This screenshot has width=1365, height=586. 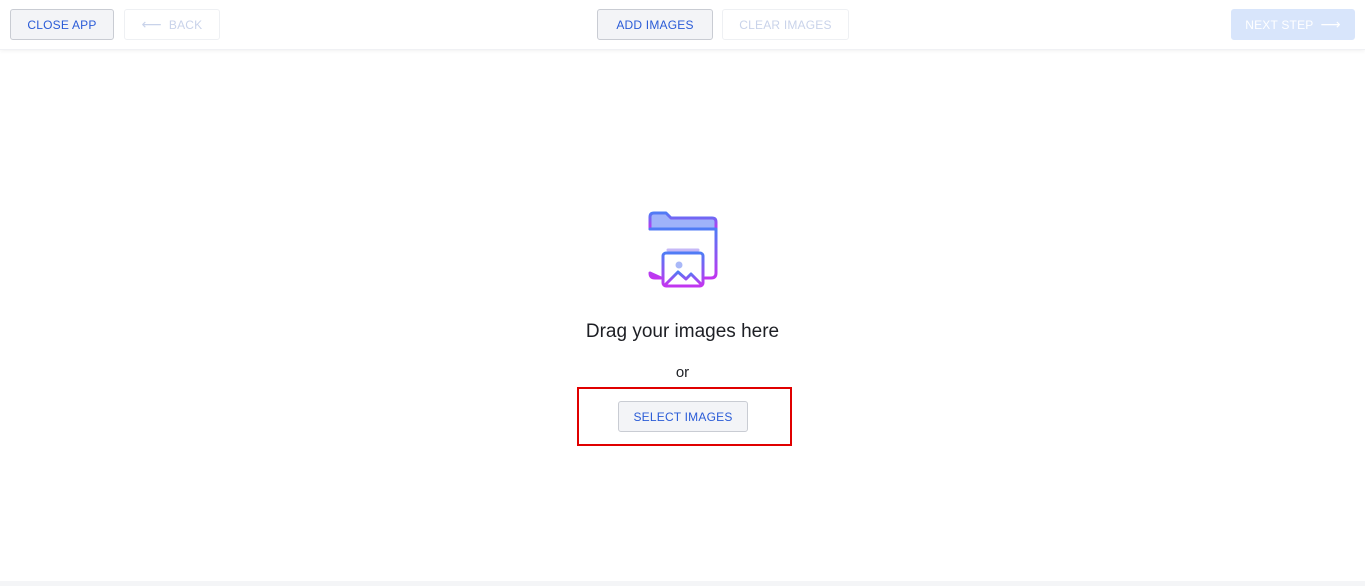 I want to click on next-step-button: NEXT STEP ⟶, so click(x=1293, y=24).